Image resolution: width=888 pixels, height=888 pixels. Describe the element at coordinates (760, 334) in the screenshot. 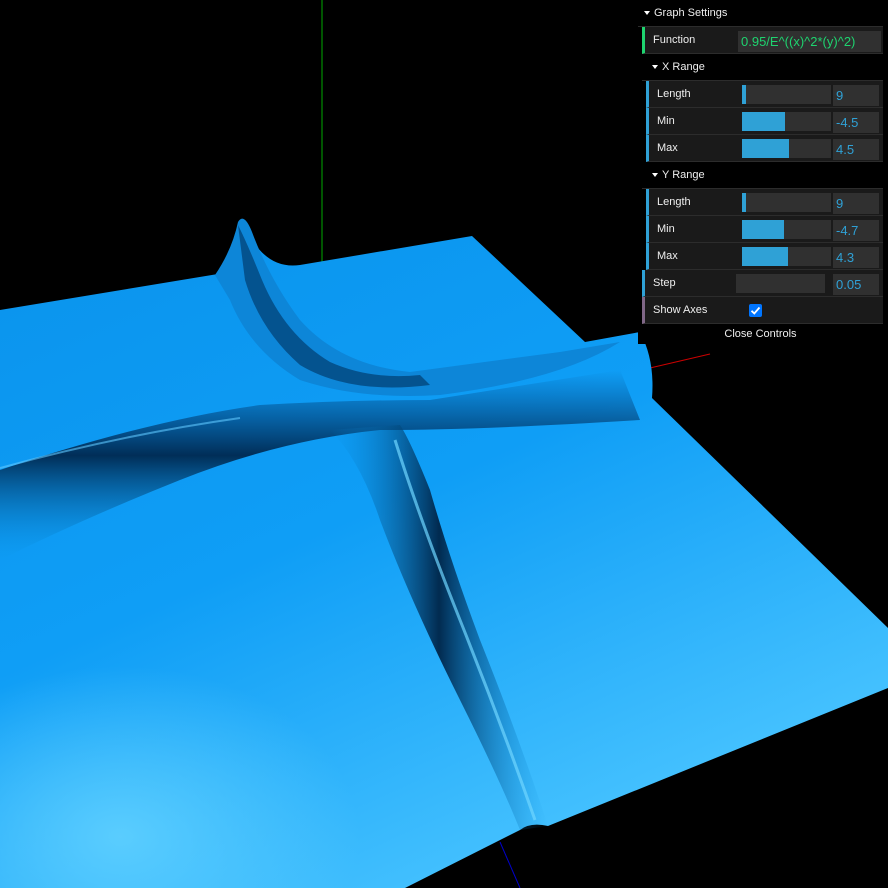

I see `close-controls-button: Close Controls` at that location.